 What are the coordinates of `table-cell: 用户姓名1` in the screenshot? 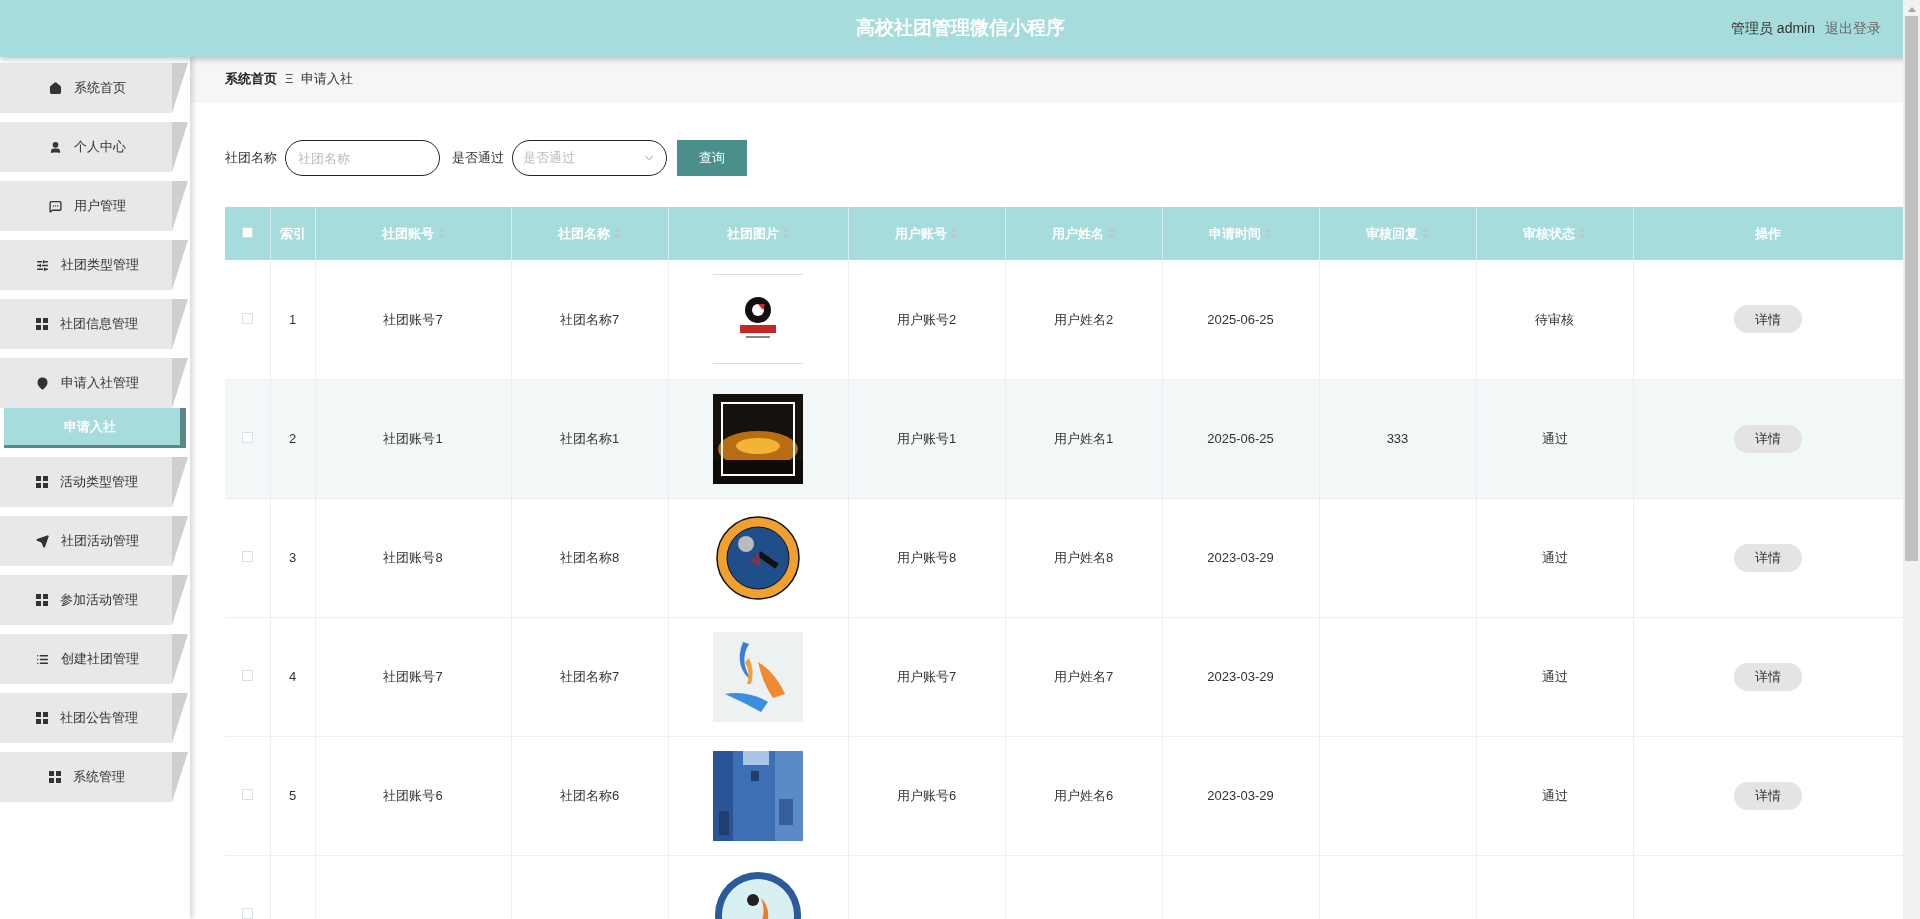 It's located at (1083, 438).